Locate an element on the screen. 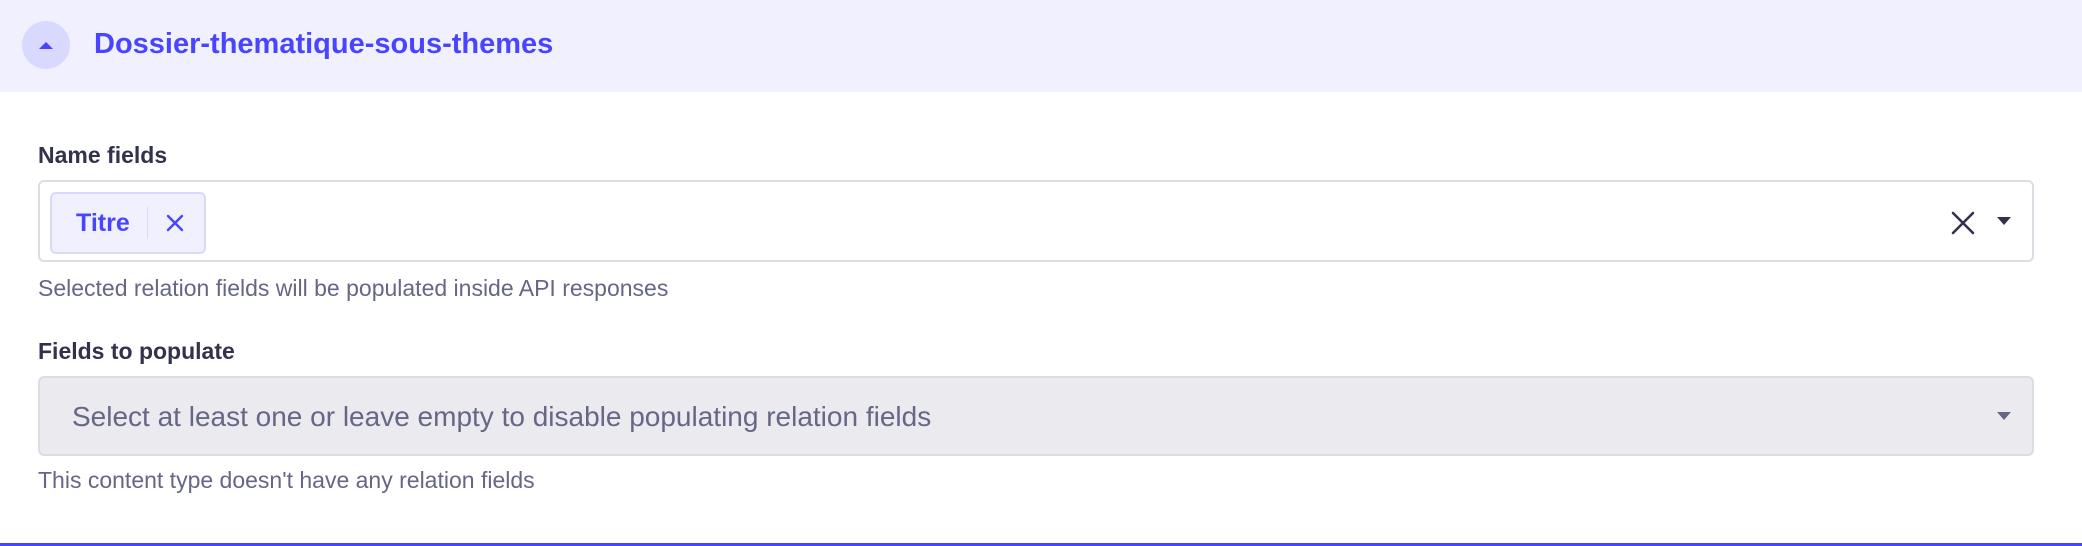  tag-label: Titre is located at coordinates (103, 223).